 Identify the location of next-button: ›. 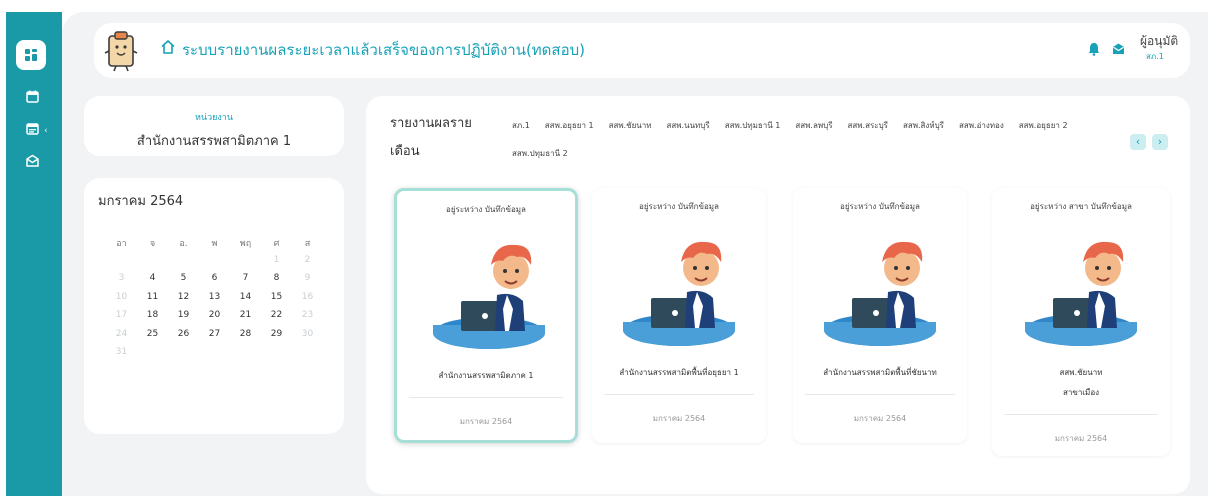
(1160, 142).